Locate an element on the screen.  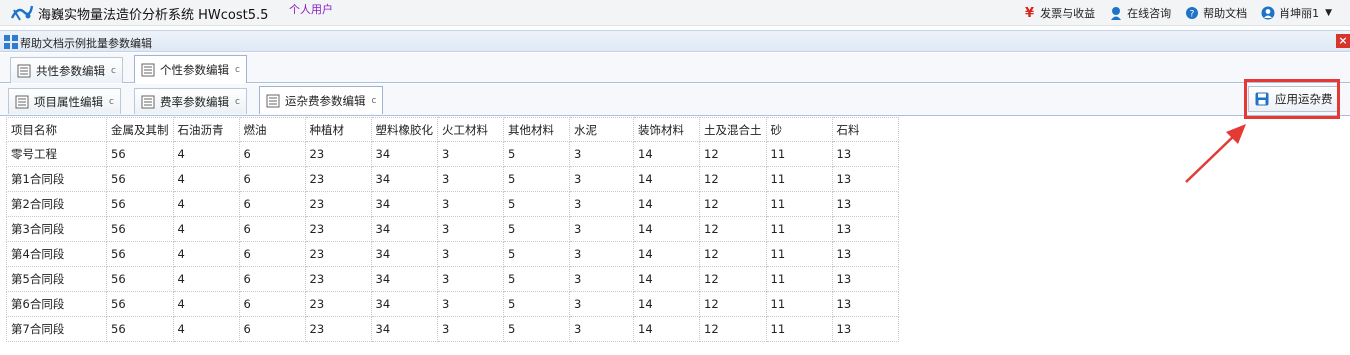
help-link: ? 帮助文档 is located at coordinates (1216, 13).